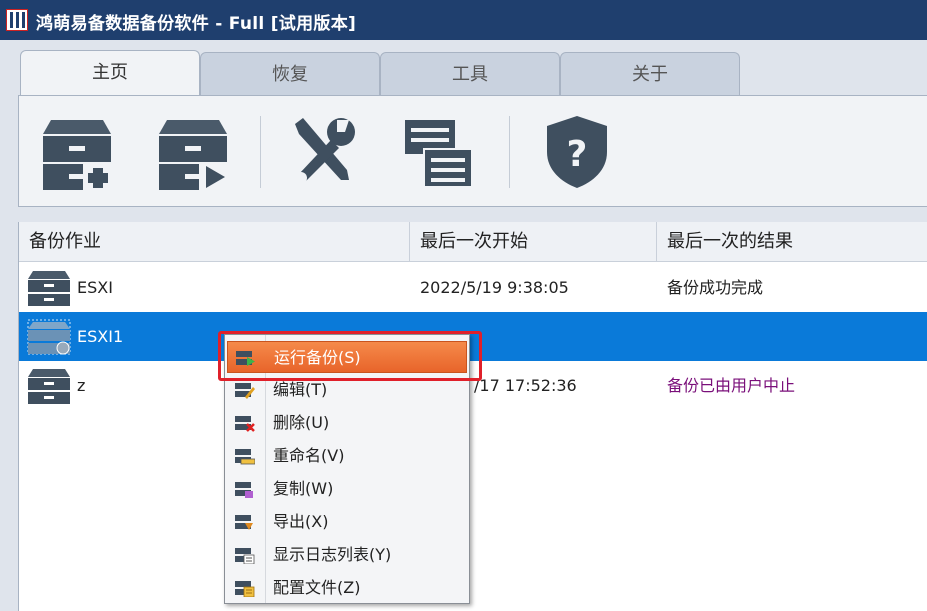 The height and width of the screenshot is (611, 927). What do you see at coordinates (439, 152) in the screenshot?
I see `logs-icon` at bounding box center [439, 152].